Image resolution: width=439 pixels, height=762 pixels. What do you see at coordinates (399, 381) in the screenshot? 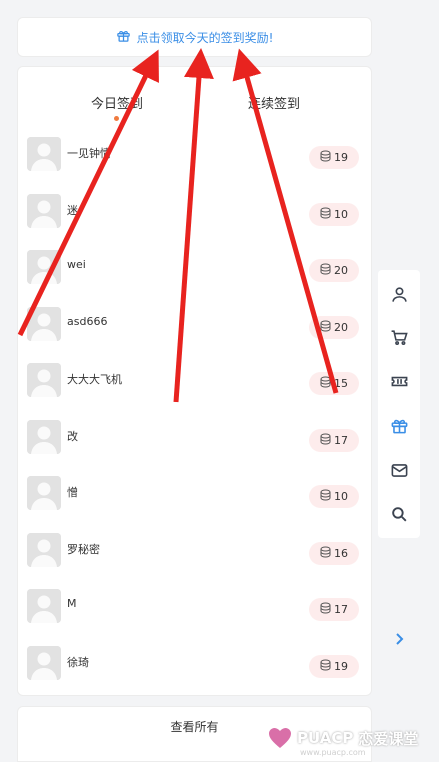
I see `ticket-icon` at bounding box center [399, 381].